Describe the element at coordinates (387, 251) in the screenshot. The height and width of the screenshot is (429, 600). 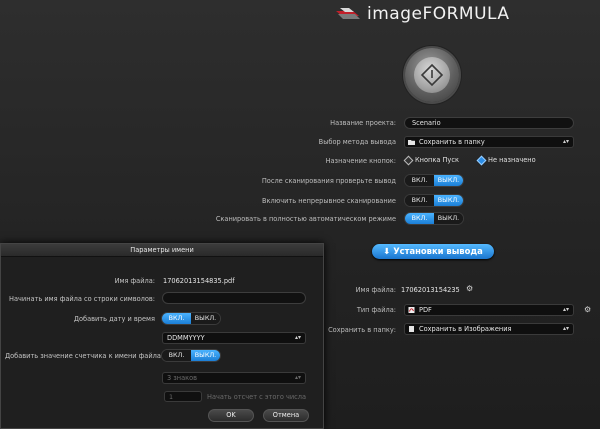
I see `arrow-down-icon: ⬇` at that location.